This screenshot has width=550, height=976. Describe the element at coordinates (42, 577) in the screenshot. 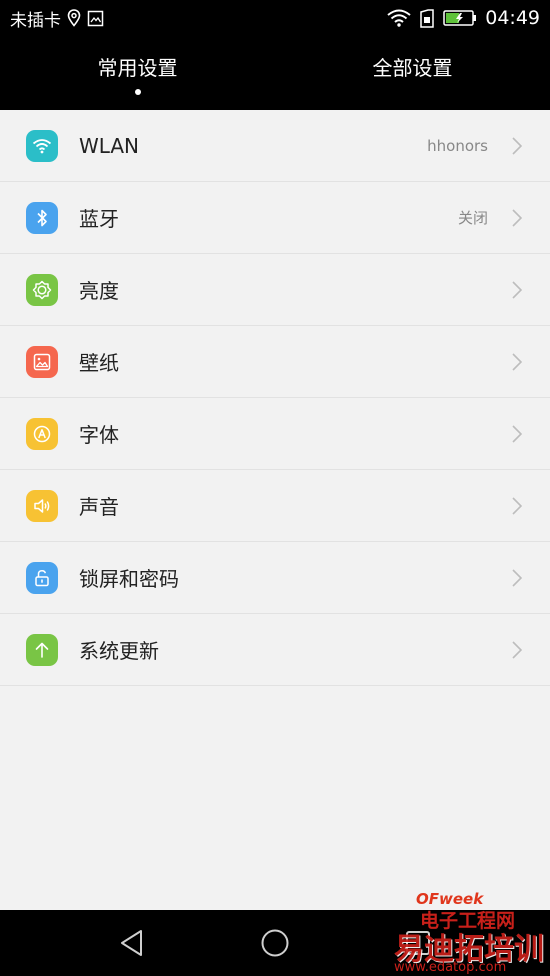

I see `lock-icon` at that location.